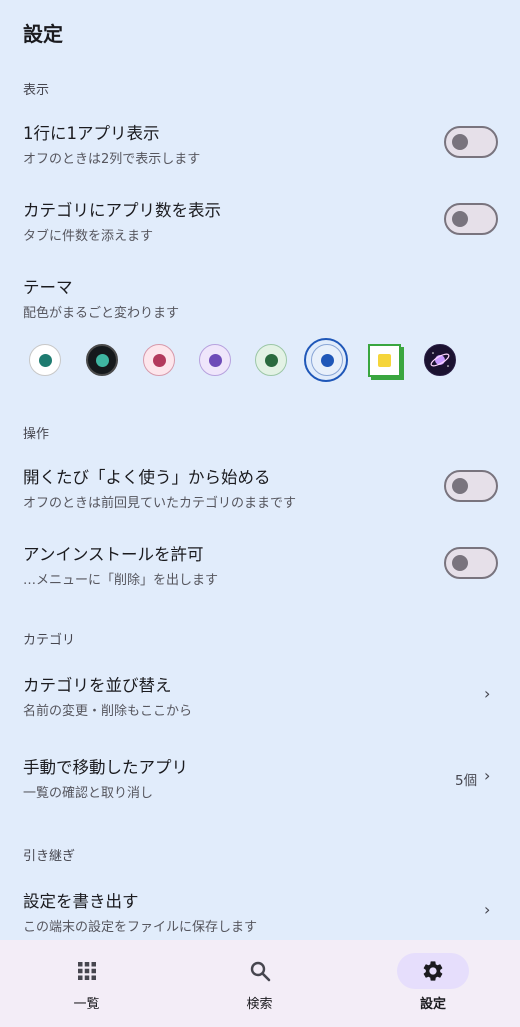  What do you see at coordinates (86, 983) in the screenshot?
I see `nav-item-list: 一覧` at bounding box center [86, 983].